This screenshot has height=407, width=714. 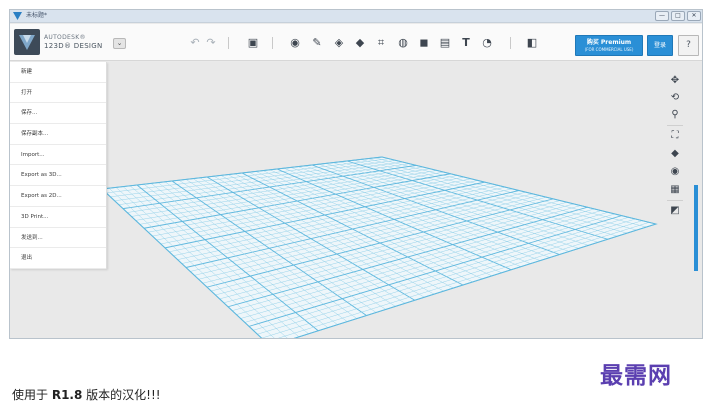 I want to click on pattern-icon: ⌗, so click(x=381, y=43).